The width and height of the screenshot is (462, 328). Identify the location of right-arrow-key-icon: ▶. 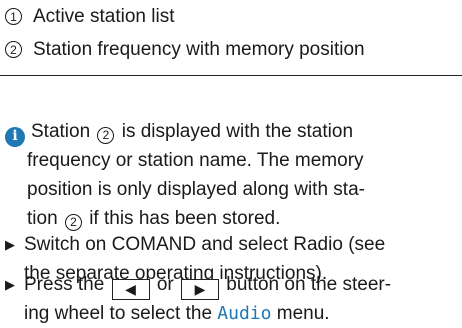
(200, 289).